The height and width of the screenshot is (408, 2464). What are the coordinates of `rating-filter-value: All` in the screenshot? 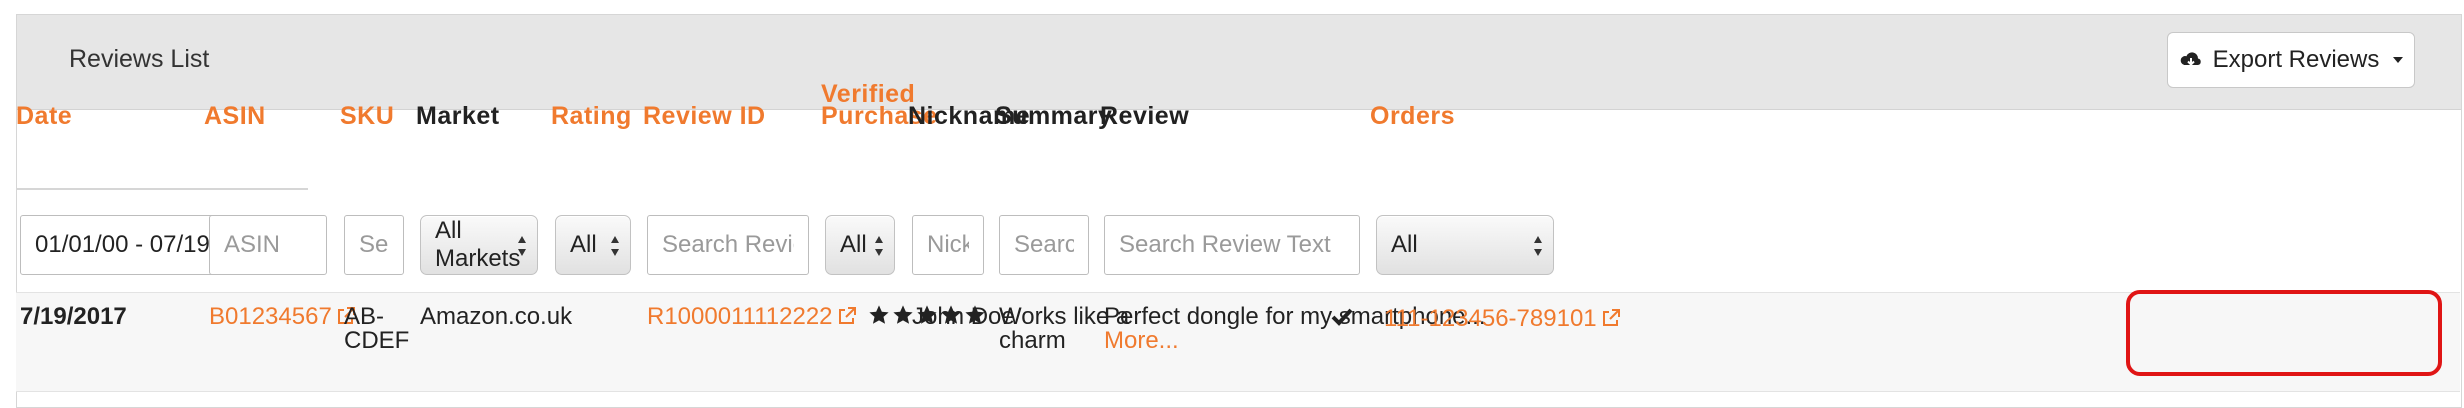 It's located at (583, 244).